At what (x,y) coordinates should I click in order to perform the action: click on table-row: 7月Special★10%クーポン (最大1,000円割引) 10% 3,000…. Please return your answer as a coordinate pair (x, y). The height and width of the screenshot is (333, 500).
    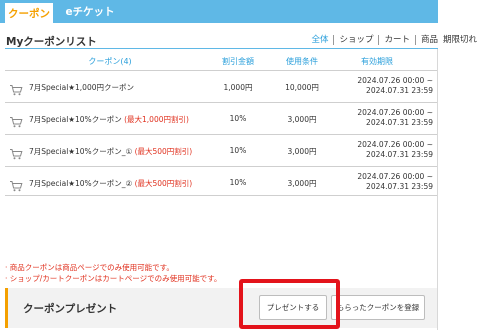
    Looking at the image, I should click on (221, 118).